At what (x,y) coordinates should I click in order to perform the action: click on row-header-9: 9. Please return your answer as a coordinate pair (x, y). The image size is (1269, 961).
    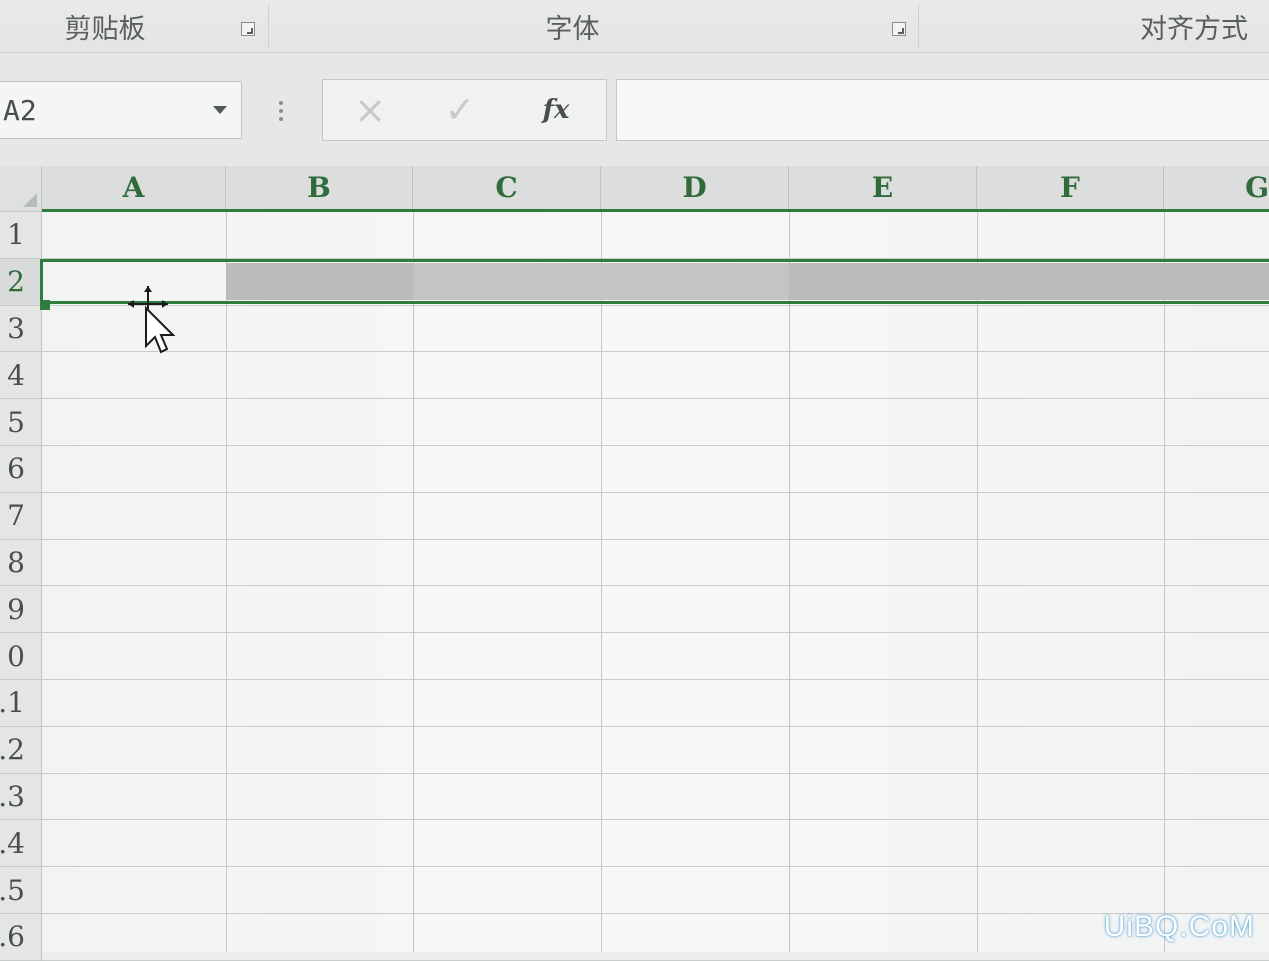
    Looking at the image, I should click on (21, 610).